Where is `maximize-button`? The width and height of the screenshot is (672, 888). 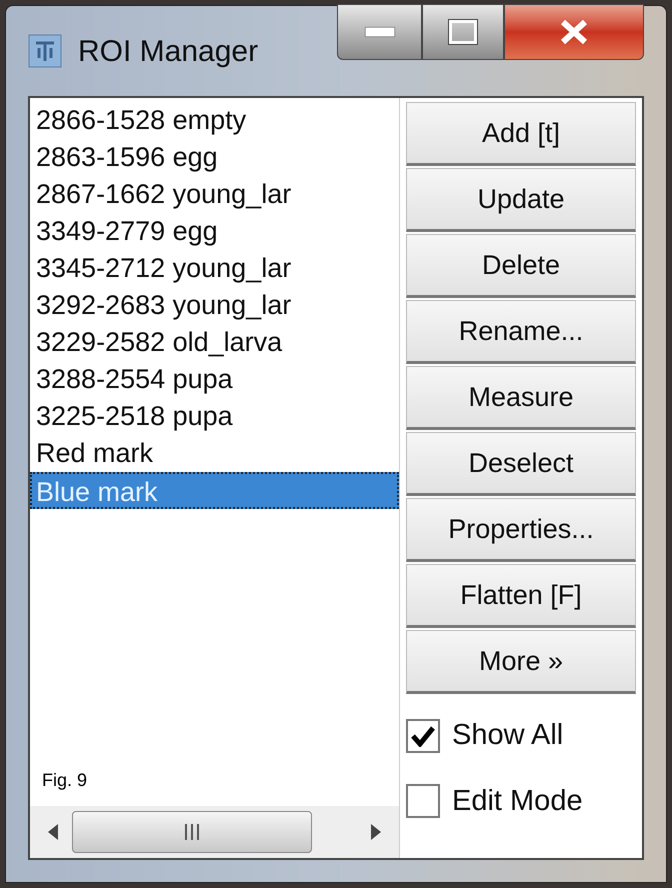 maximize-button is located at coordinates (463, 32).